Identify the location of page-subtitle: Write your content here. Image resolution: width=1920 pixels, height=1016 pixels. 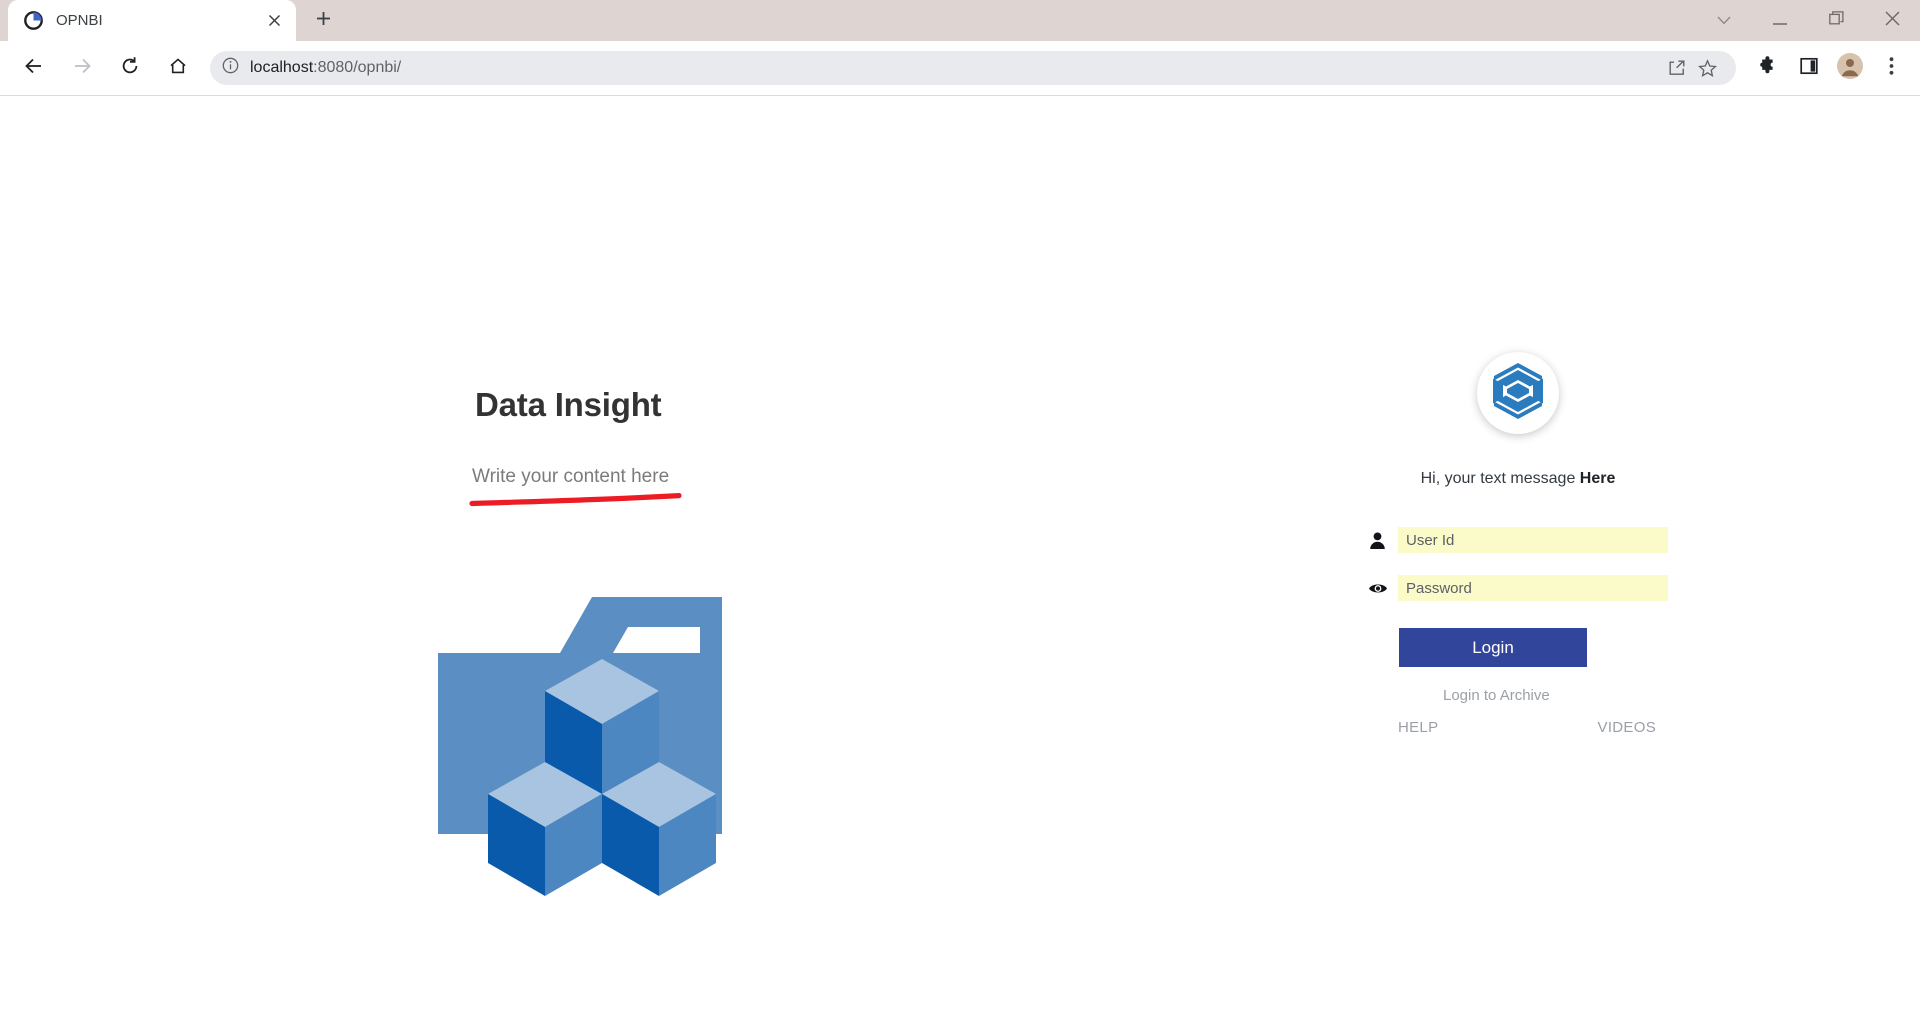
(571, 476).